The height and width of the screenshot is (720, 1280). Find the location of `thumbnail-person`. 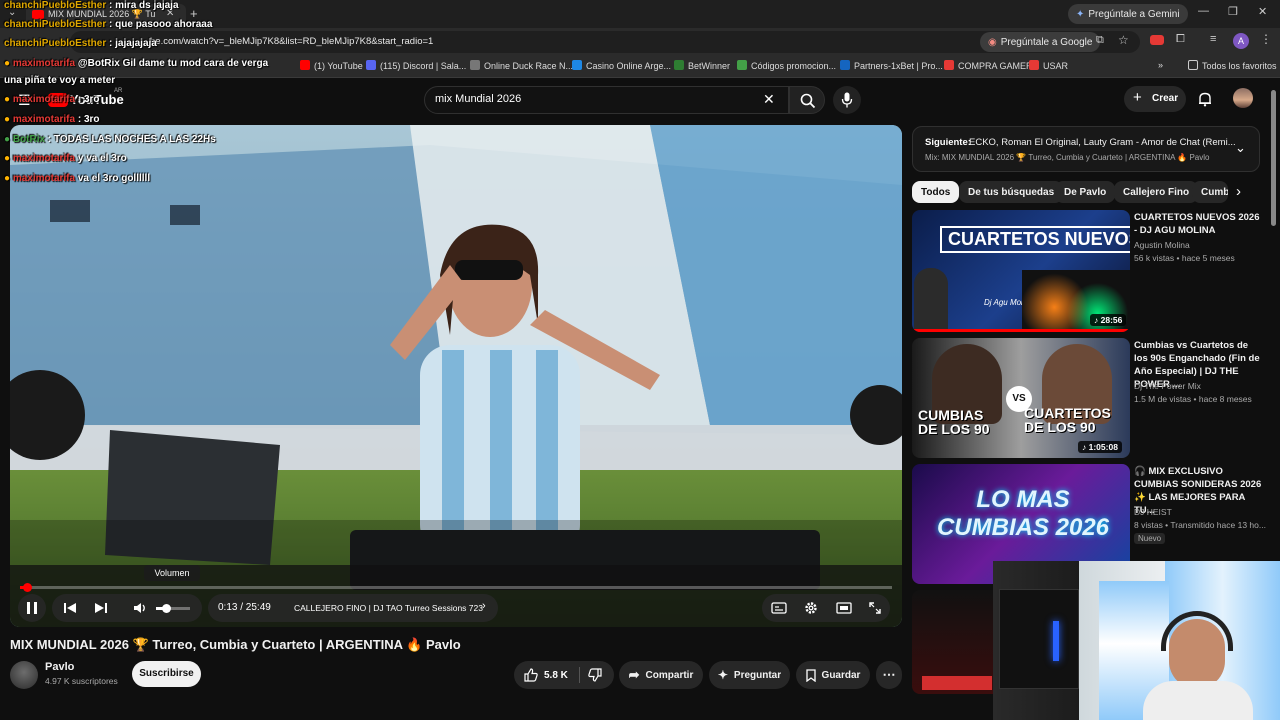

thumbnail-person is located at coordinates (931, 300).